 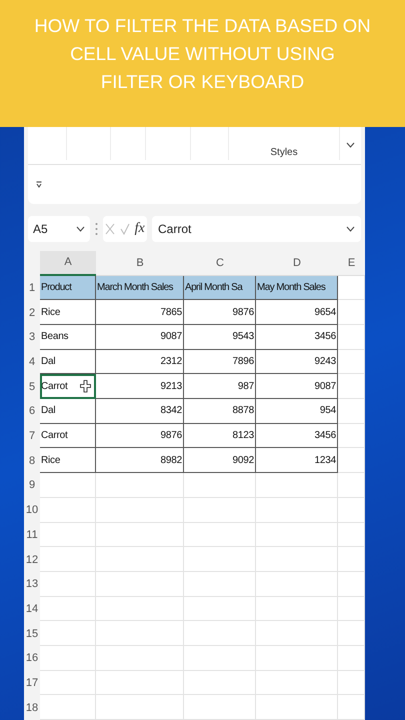 What do you see at coordinates (110, 229) in the screenshot?
I see `cancel-icon` at bounding box center [110, 229].